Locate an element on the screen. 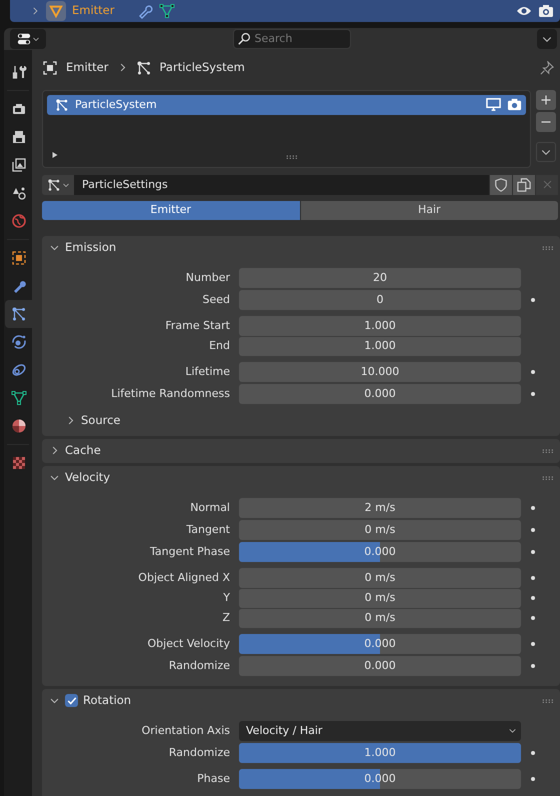 This screenshot has width=560, height=796. editor-type-button is located at coordinates (28, 38).